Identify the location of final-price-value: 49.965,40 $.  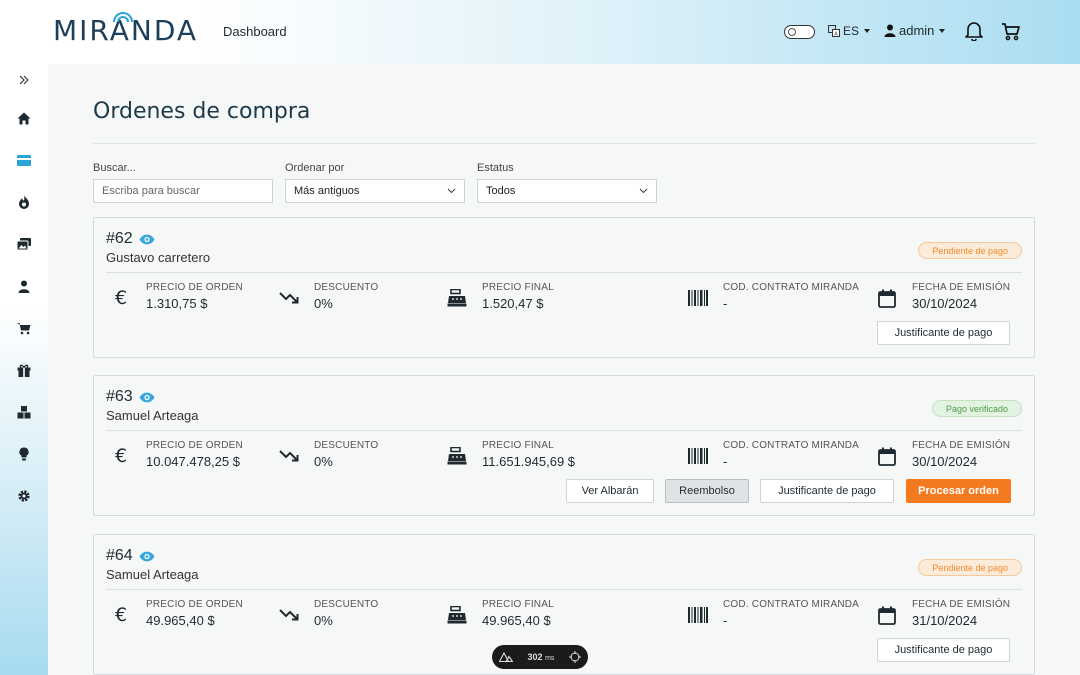
(516, 620).